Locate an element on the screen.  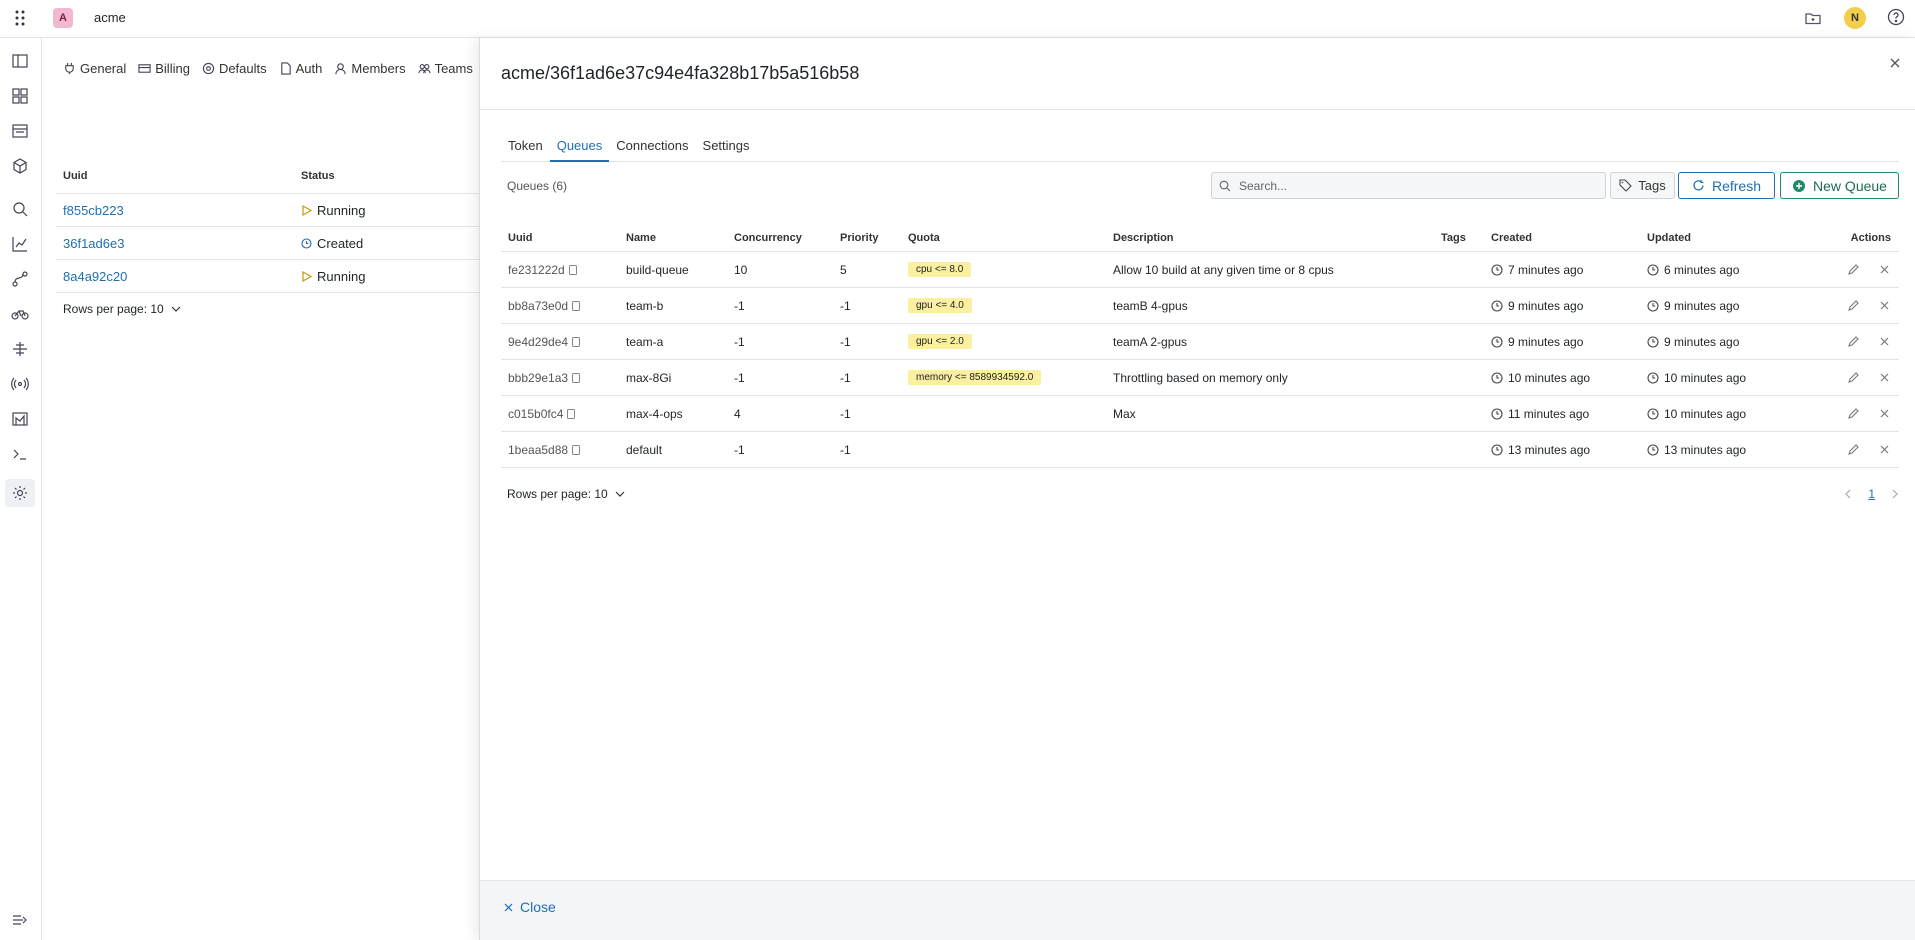
tab-auth: Auth is located at coordinates (300, 68).